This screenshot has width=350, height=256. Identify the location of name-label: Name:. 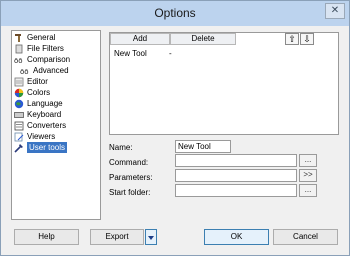
(121, 147).